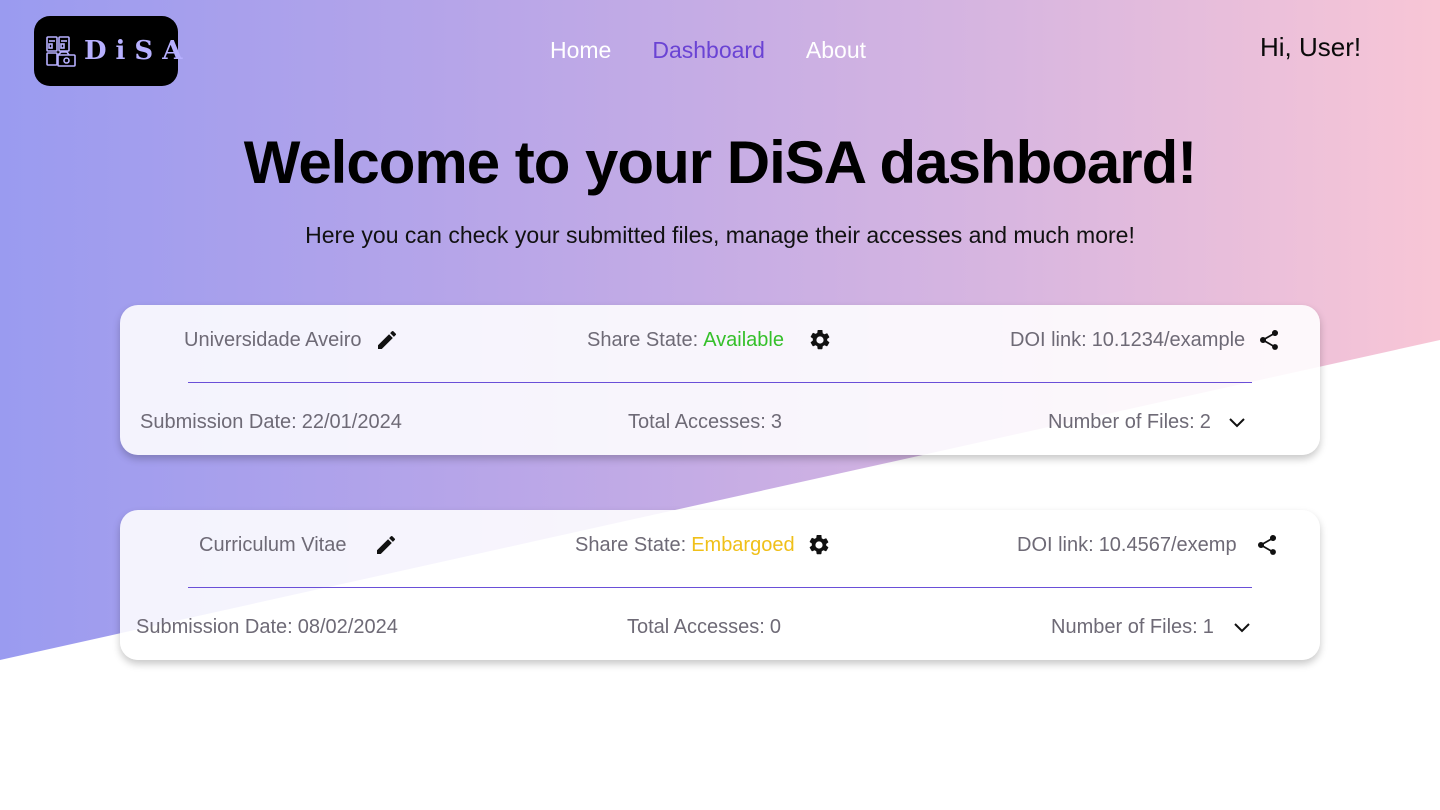  What do you see at coordinates (351, 421) in the screenshot?
I see `submission-date-value: 22/01/2024` at bounding box center [351, 421].